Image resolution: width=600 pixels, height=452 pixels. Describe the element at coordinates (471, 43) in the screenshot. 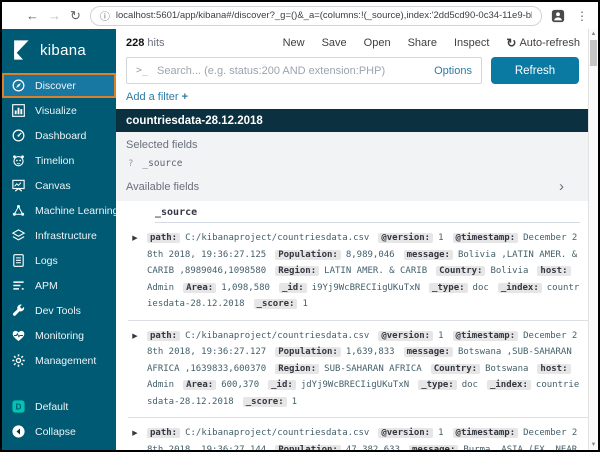

I see `toolbar-link-inspect: Inspect` at that location.